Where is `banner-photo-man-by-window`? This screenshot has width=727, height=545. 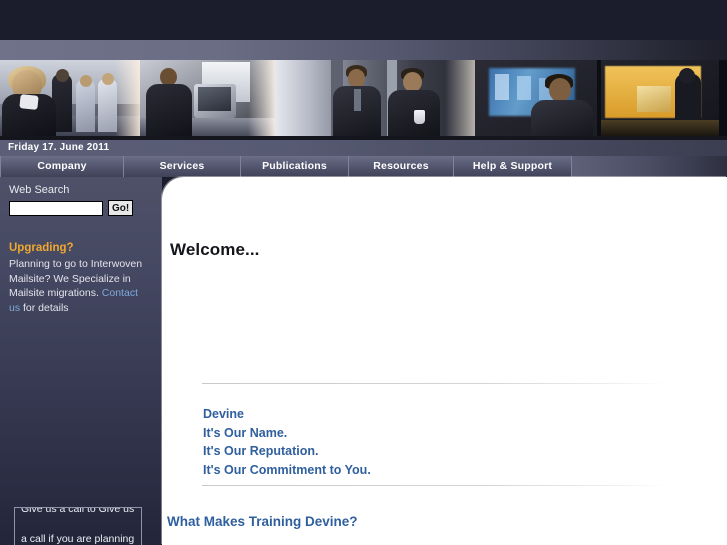
banner-photo-man-by-window is located at coordinates (601, 98).